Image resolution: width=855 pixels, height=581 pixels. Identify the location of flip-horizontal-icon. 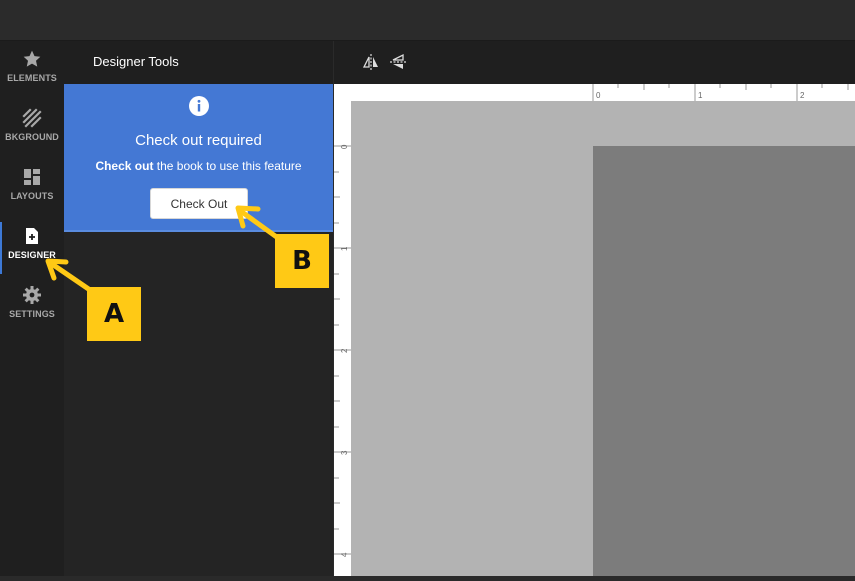
(371, 62).